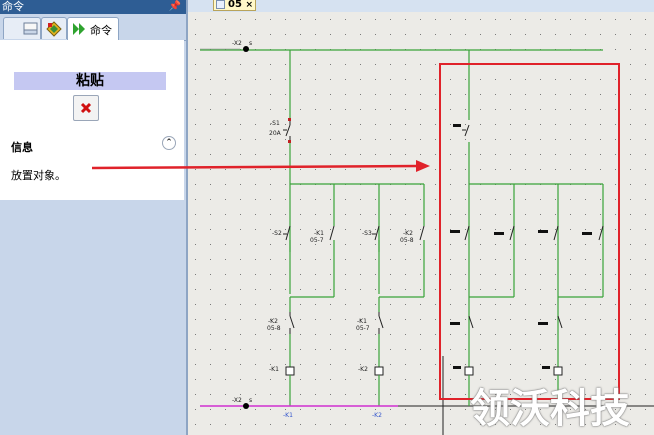  What do you see at coordinates (290, 371) in the screenshot?
I see `coil-k1` at bounding box center [290, 371].